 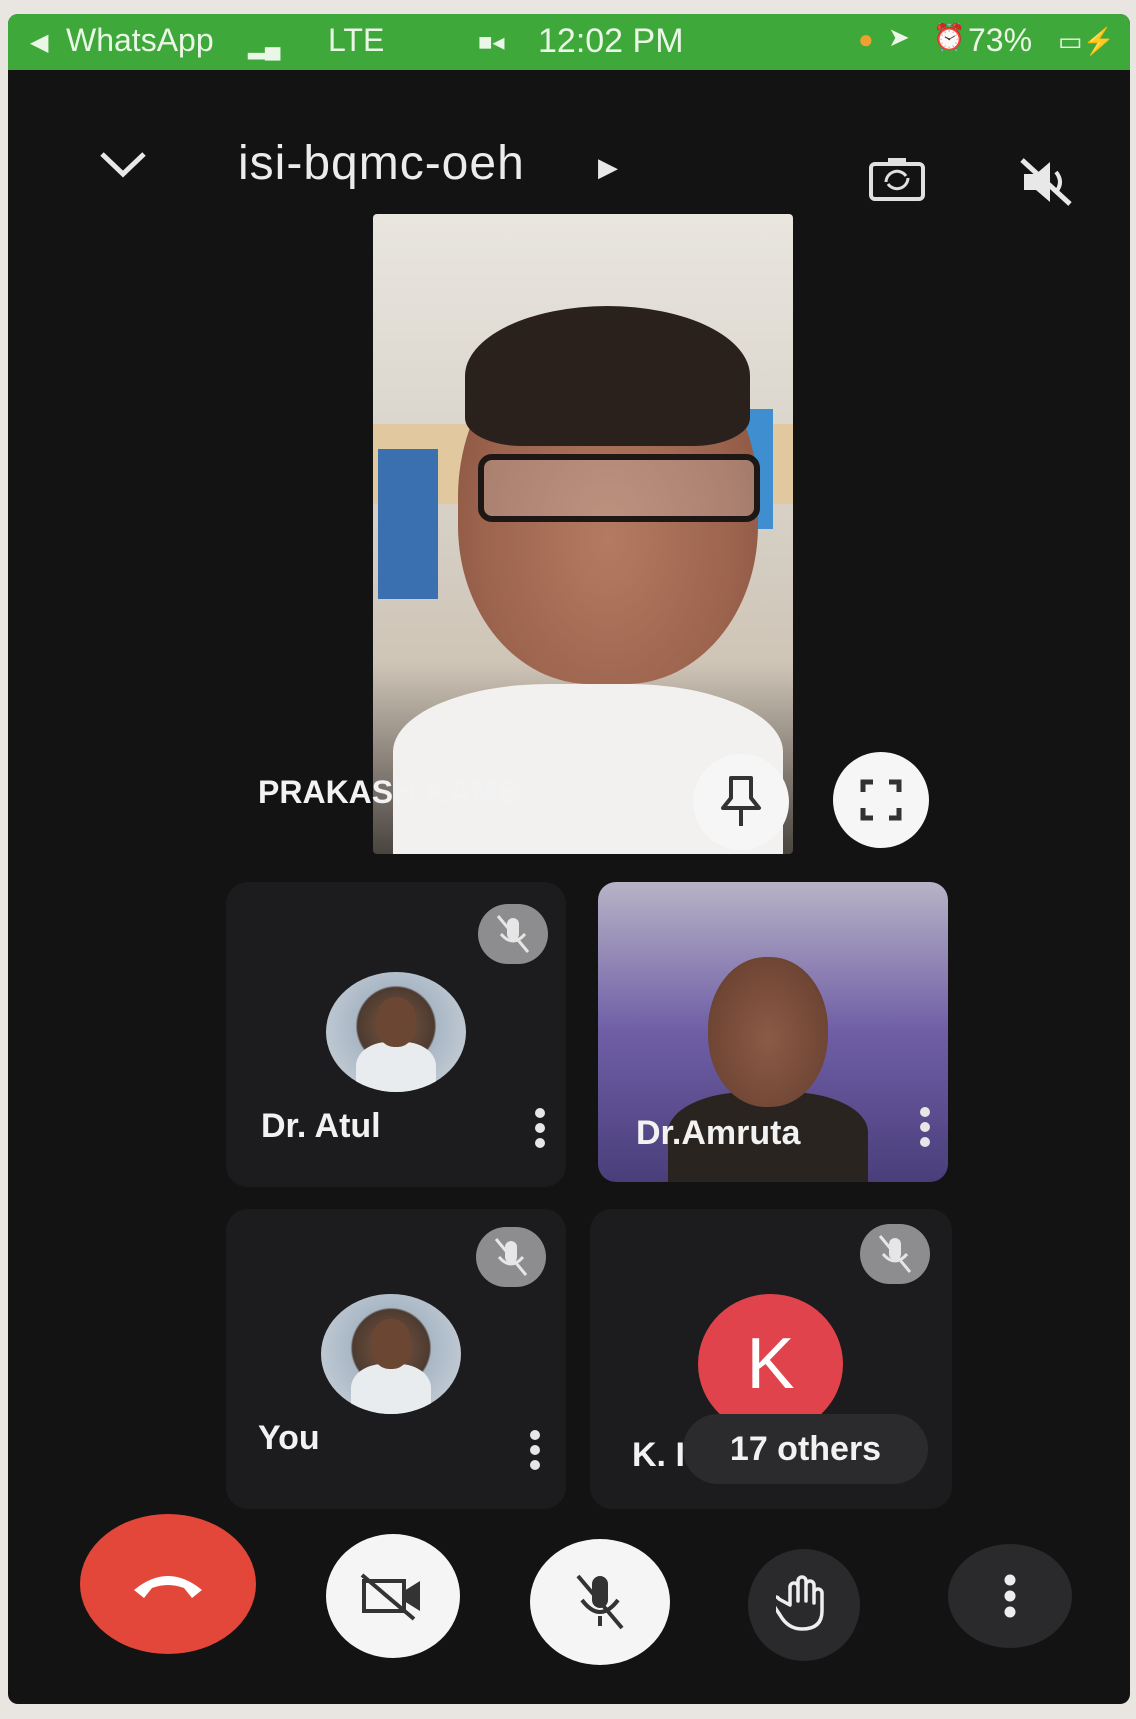 I want to click on alarm-icon: ⏰, so click(x=949, y=37).